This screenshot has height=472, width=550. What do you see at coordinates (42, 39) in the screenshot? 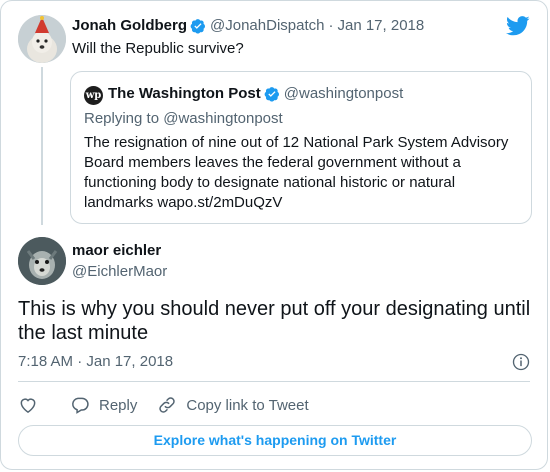
I see `jonah-goldberg-avatar` at bounding box center [42, 39].